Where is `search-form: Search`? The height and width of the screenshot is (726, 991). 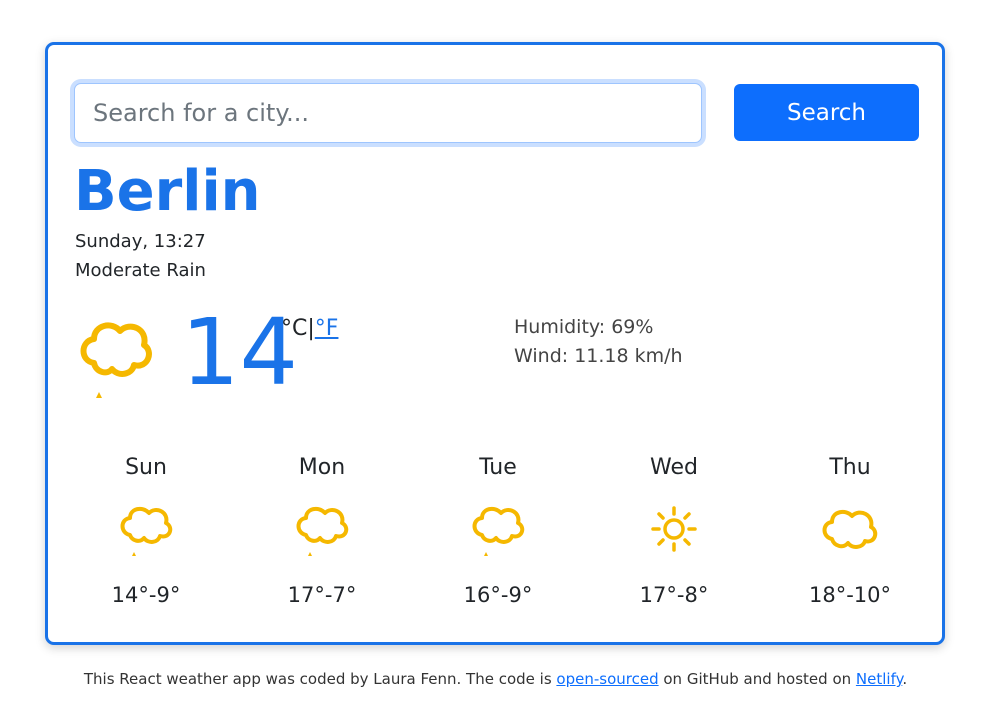 search-form: Search is located at coordinates (497, 113).